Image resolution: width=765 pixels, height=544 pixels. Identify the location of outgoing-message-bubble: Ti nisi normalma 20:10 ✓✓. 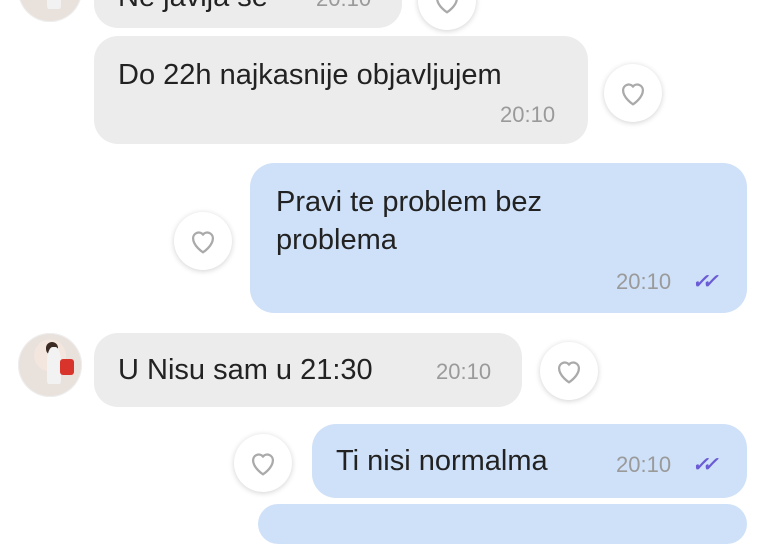
(529, 461).